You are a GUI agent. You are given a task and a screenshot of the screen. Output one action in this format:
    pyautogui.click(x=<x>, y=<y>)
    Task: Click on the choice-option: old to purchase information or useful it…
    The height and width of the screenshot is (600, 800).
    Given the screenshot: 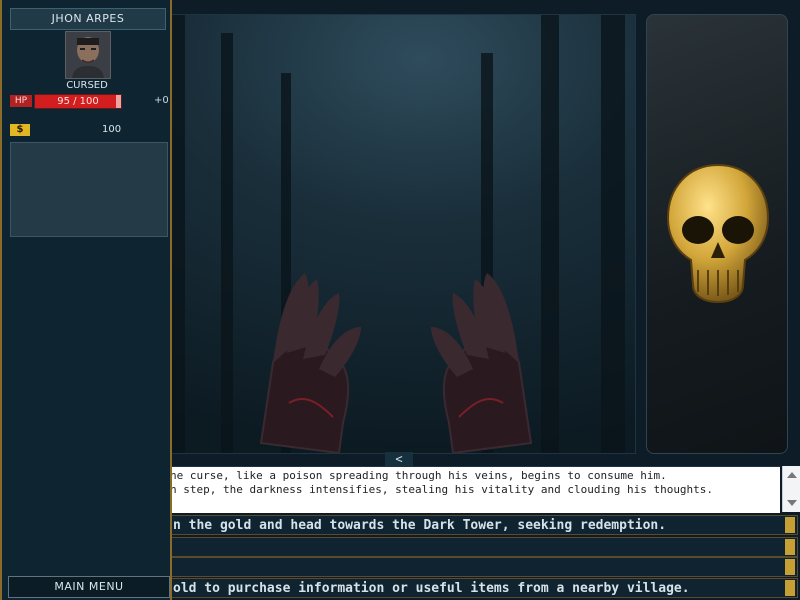 What is the action you would take?
    pyautogui.click(x=479, y=588)
    